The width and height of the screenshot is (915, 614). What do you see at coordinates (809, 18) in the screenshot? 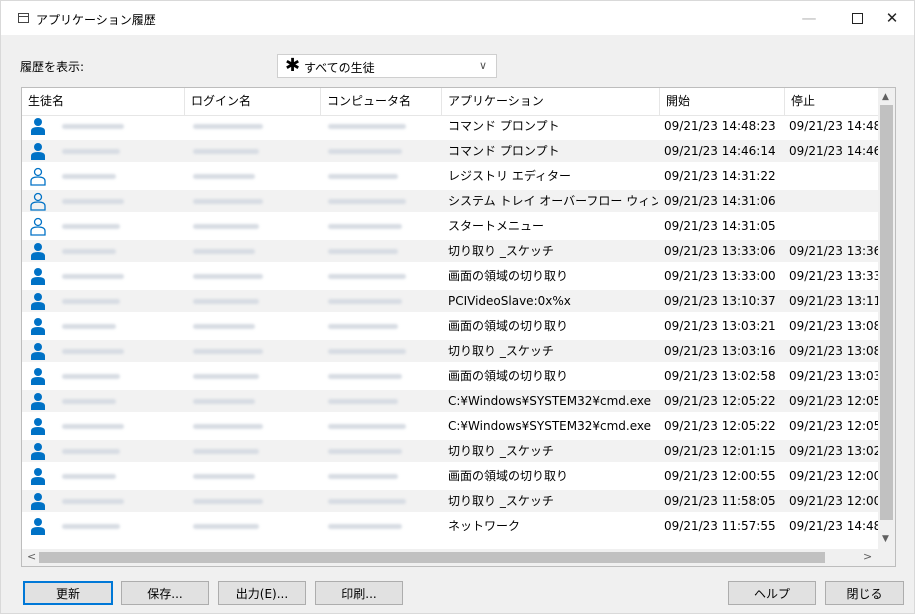
I see `minimize-button: —` at bounding box center [809, 18].